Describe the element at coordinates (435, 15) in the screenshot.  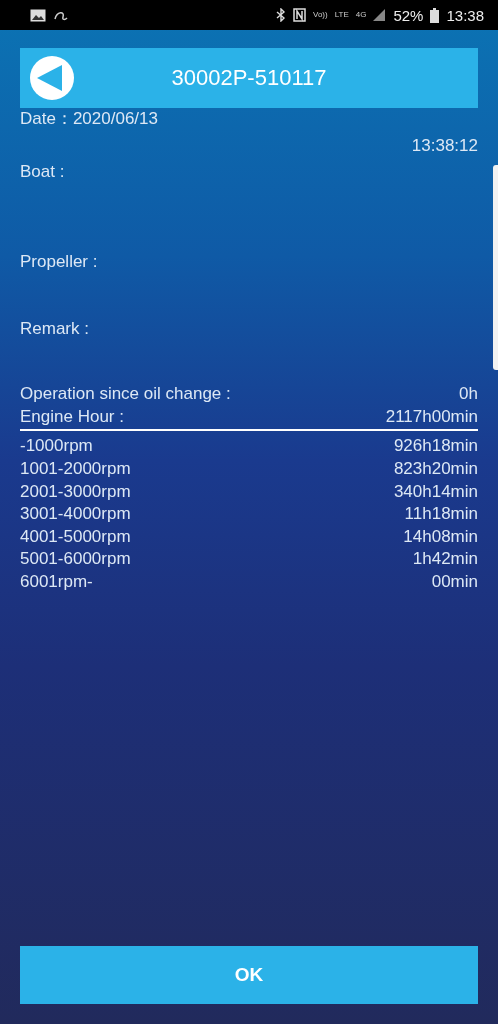
I see `battery-icon` at that location.